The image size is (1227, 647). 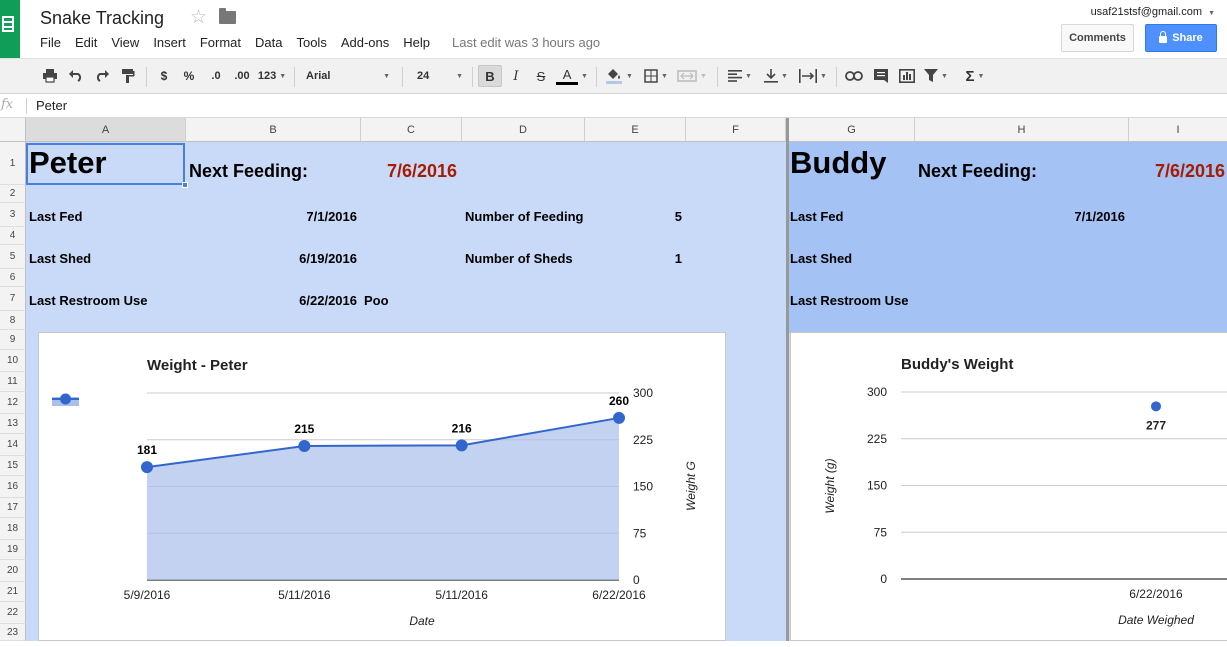 What do you see at coordinates (849, 300) in the screenshot?
I see `buddy-last-restroom-label: Last Restroom Use` at bounding box center [849, 300].